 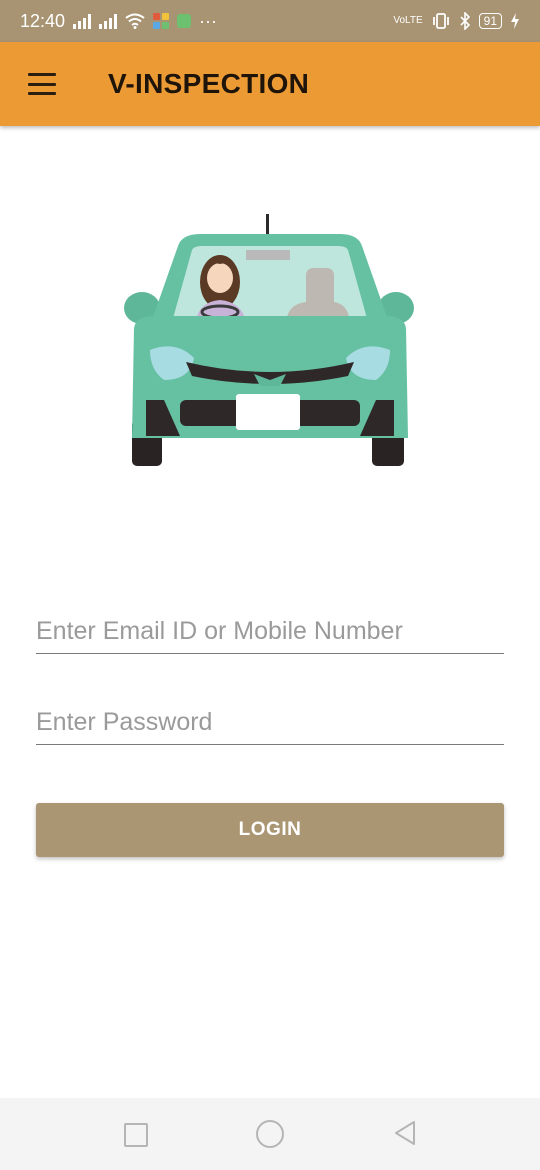 I want to click on driver-face, so click(x=220, y=278).